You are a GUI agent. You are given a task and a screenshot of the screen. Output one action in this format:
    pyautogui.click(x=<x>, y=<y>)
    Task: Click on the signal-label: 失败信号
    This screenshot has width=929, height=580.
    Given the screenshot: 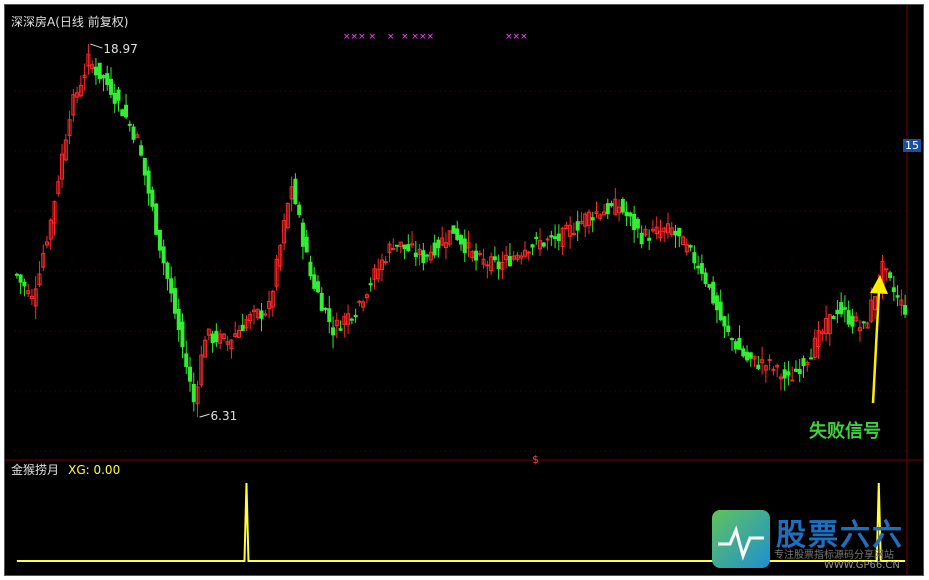 What is the action you would take?
    pyautogui.click(x=845, y=431)
    